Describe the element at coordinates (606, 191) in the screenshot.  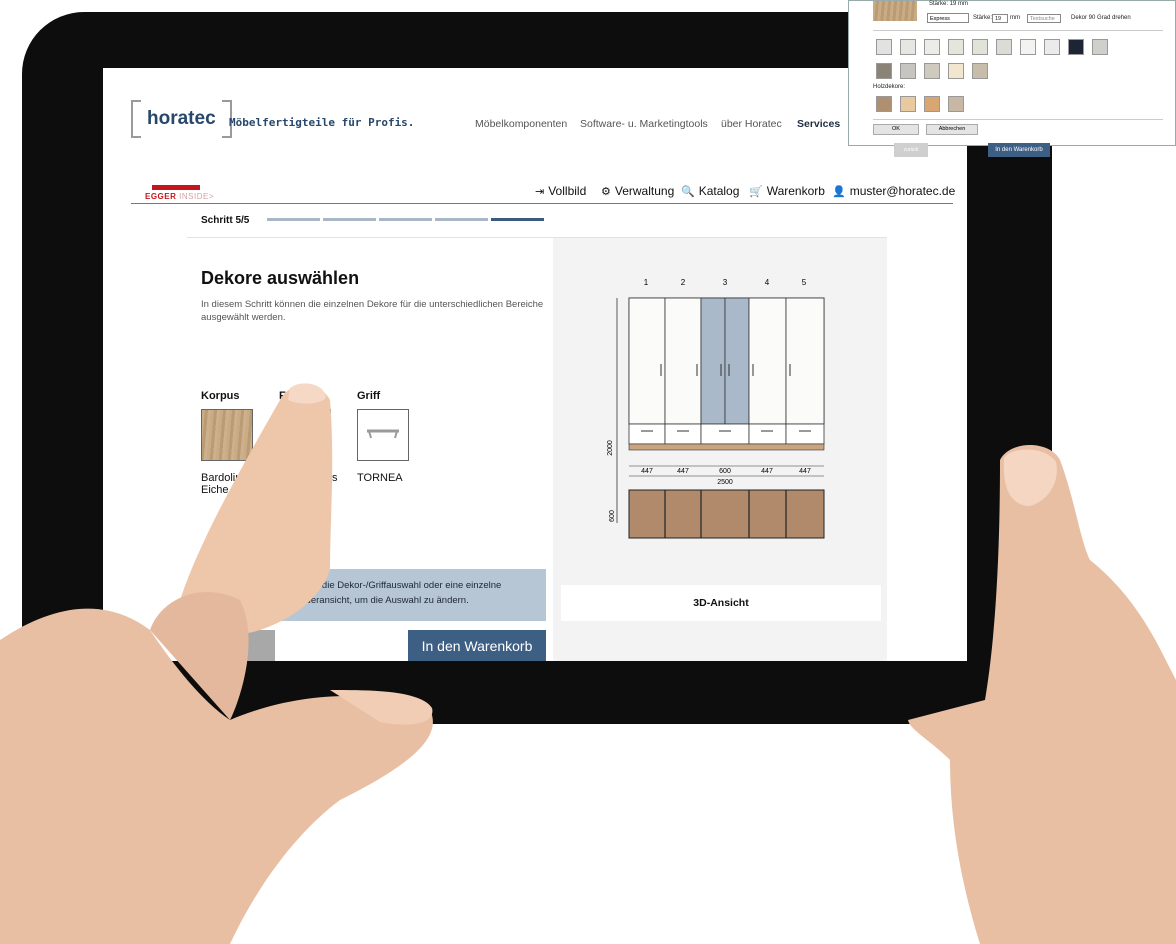
I see `gear-icon: ⚙` at that location.